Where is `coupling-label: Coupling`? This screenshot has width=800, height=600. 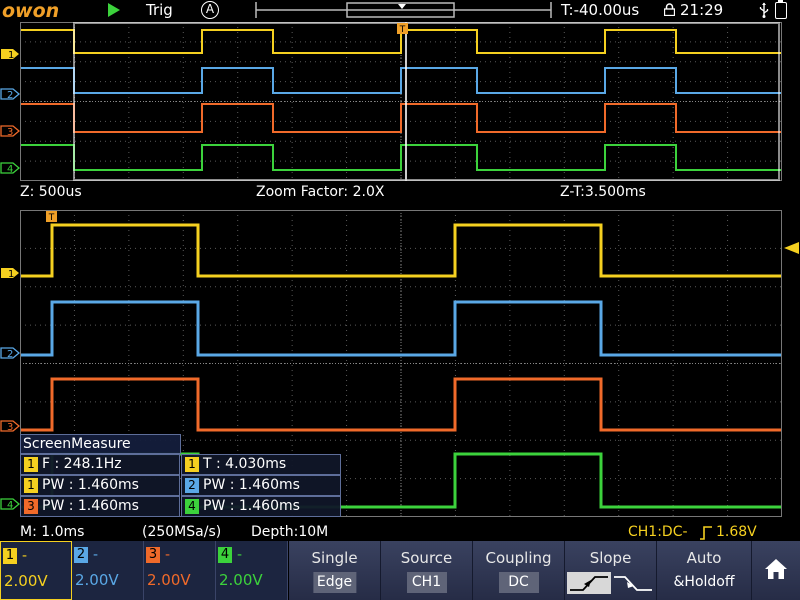 coupling-label: Coupling is located at coordinates (518, 558).